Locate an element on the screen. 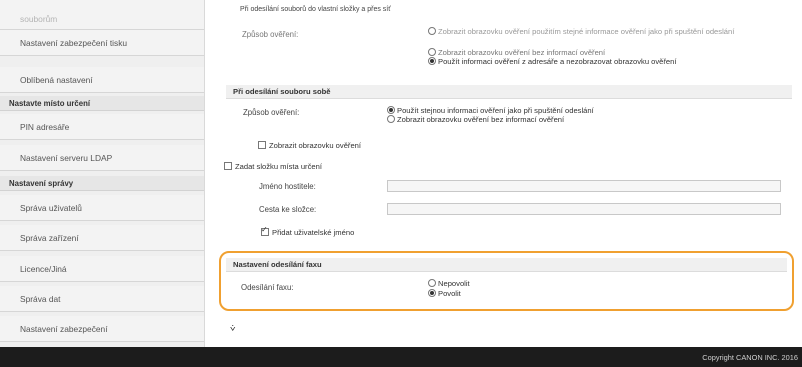 This screenshot has width=802, height=367. path-input is located at coordinates (584, 209).